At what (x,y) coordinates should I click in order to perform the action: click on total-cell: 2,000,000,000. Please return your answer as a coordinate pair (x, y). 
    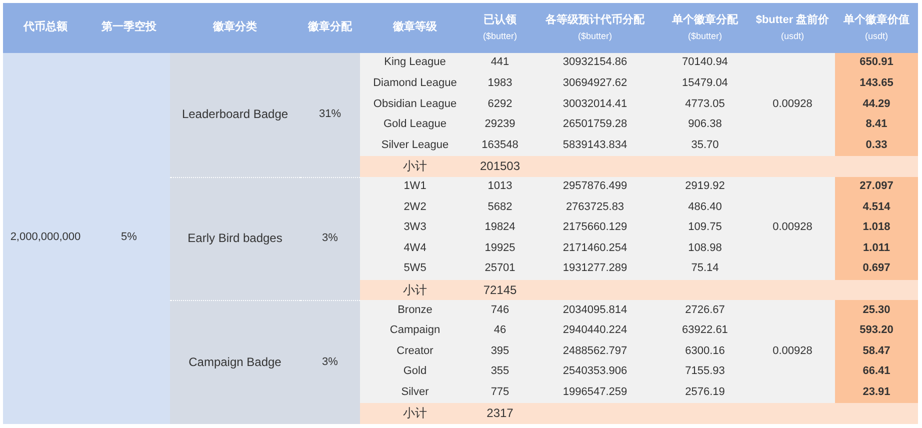
    Looking at the image, I should click on (45, 238).